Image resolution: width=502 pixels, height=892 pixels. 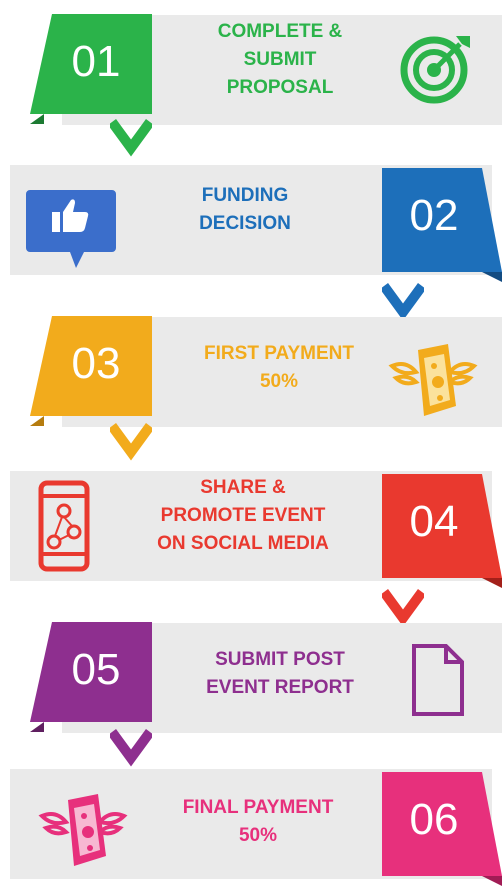 I want to click on step-number-tab: 01, so click(x=91, y=69).